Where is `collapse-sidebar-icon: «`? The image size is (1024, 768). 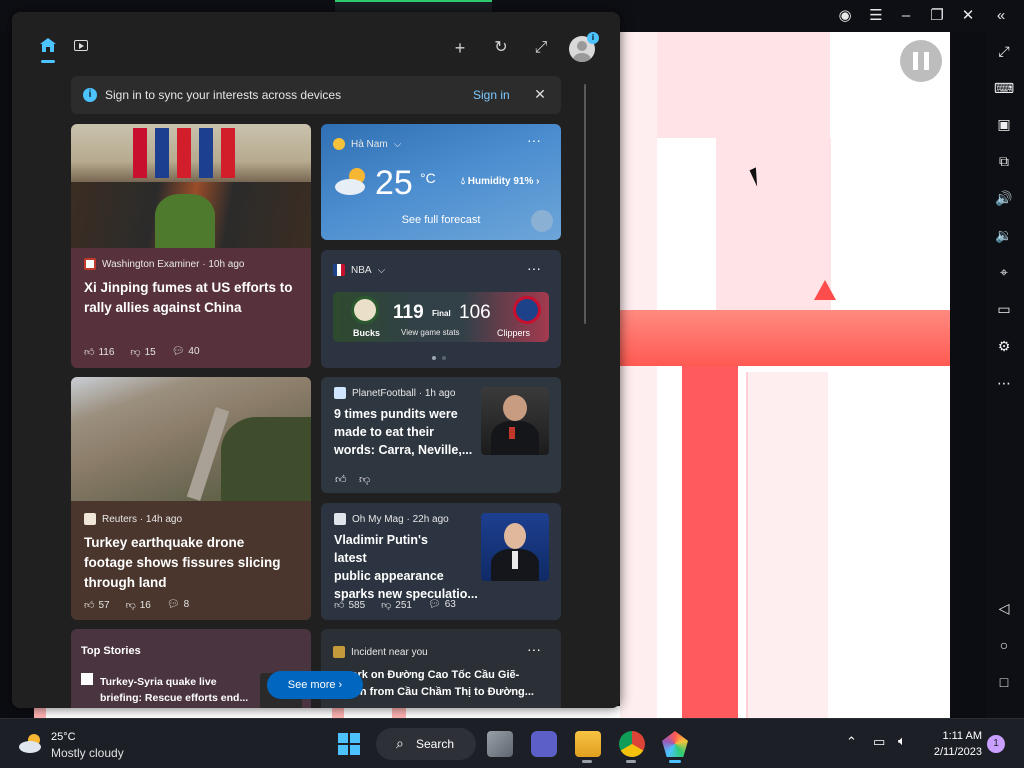
collapse-sidebar-icon: « is located at coordinates (1001, 16).